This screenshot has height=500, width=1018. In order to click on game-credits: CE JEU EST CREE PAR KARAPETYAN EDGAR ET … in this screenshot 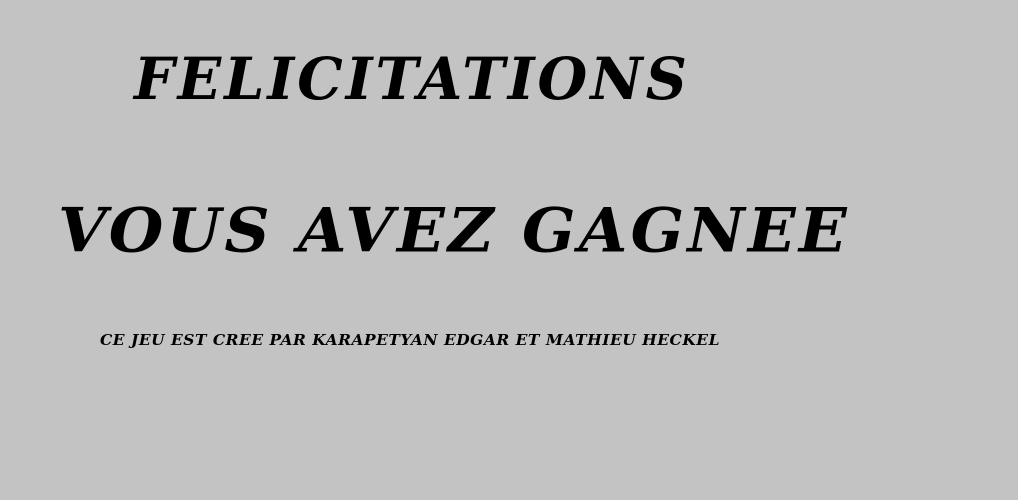, I will do `click(410, 340)`.